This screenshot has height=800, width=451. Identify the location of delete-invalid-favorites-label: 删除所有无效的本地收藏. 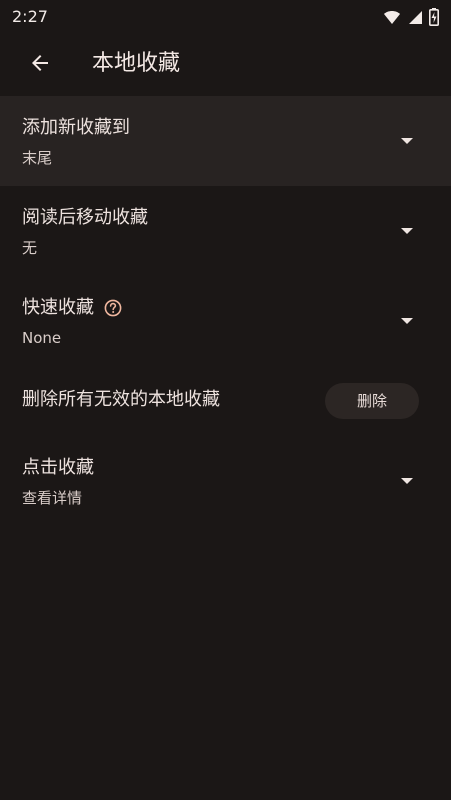
(121, 399).